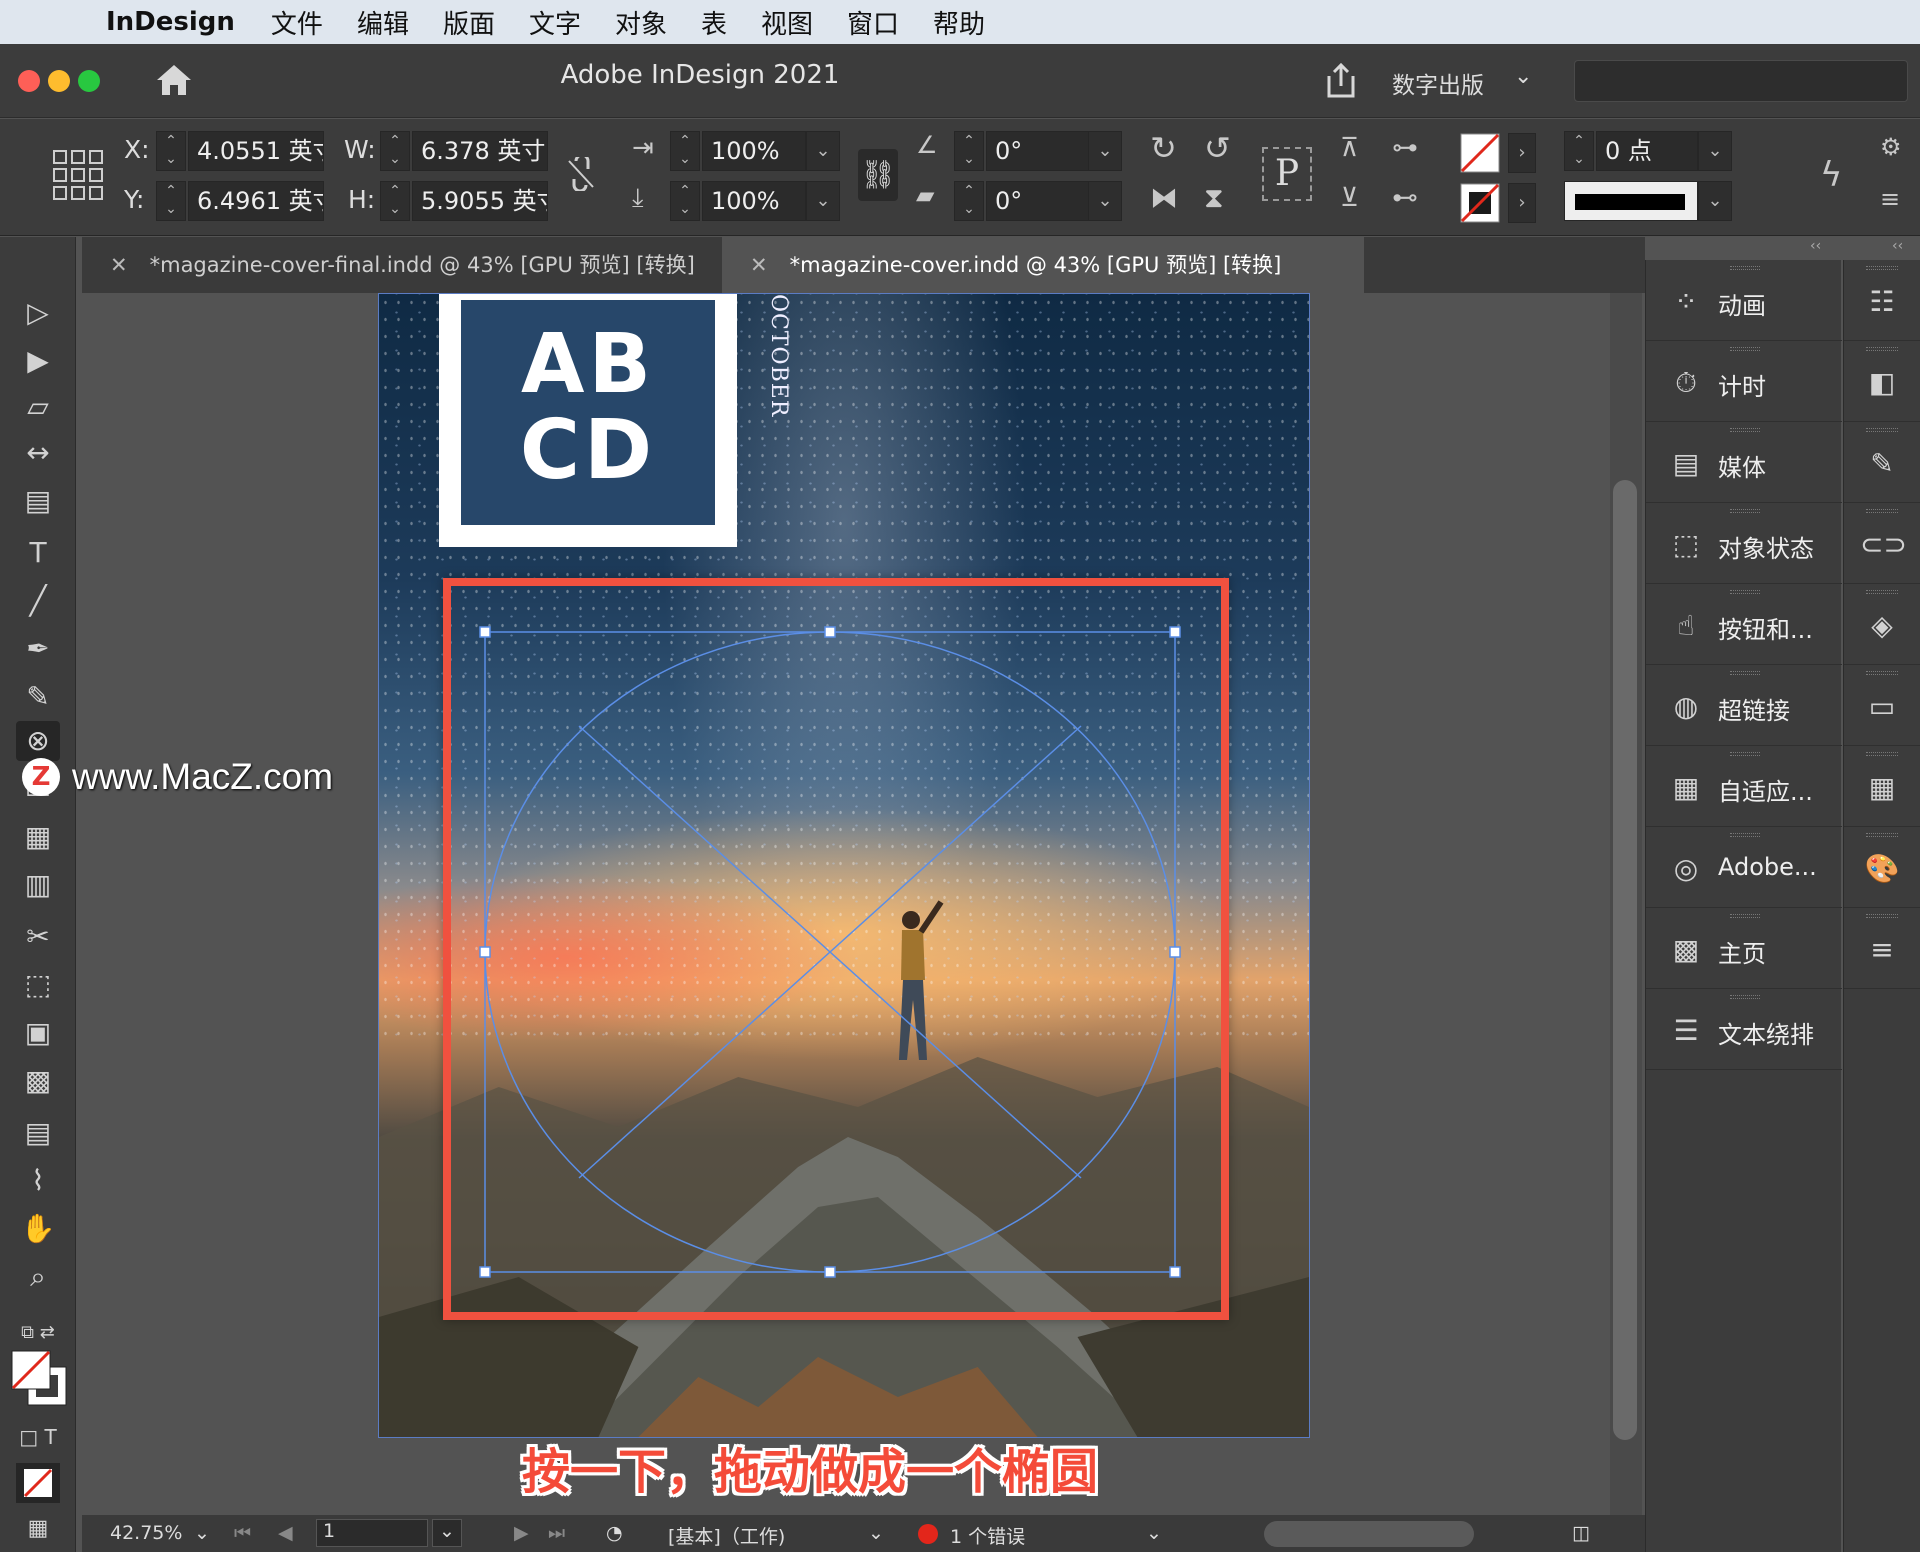 The width and height of the screenshot is (1920, 1552). Describe the element at coordinates (1744, 300) in the screenshot. I see `panel-animation: ⁘ 动画` at that location.